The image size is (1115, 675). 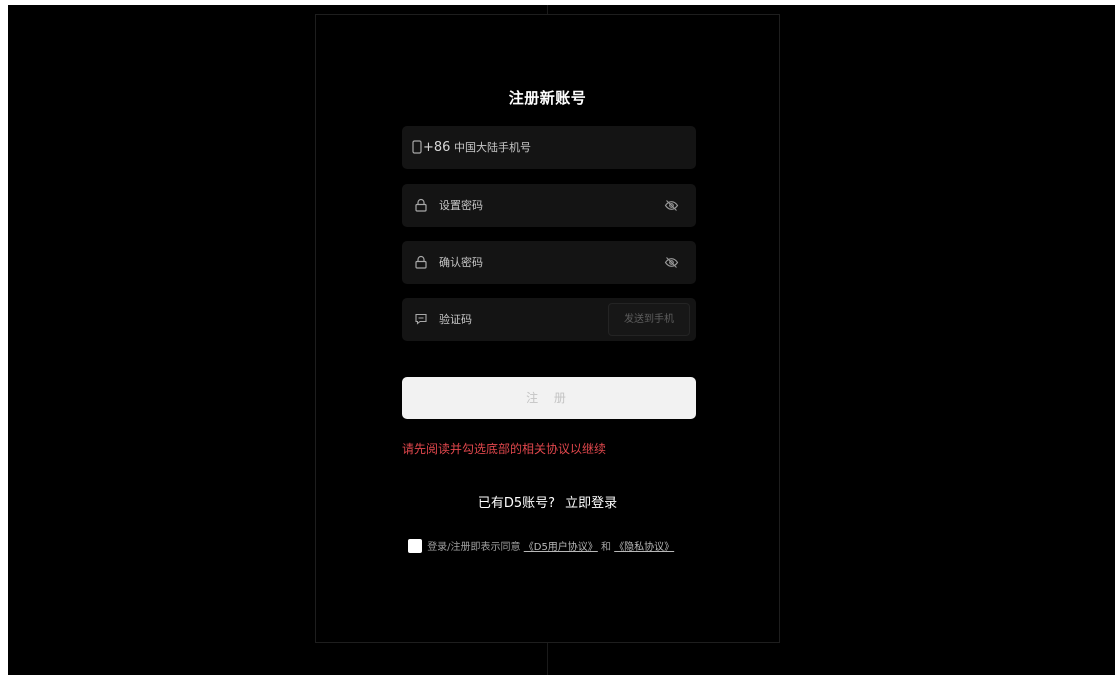 What do you see at coordinates (417, 147) in the screenshot?
I see `phone-icon` at bounding box center [417, 147].